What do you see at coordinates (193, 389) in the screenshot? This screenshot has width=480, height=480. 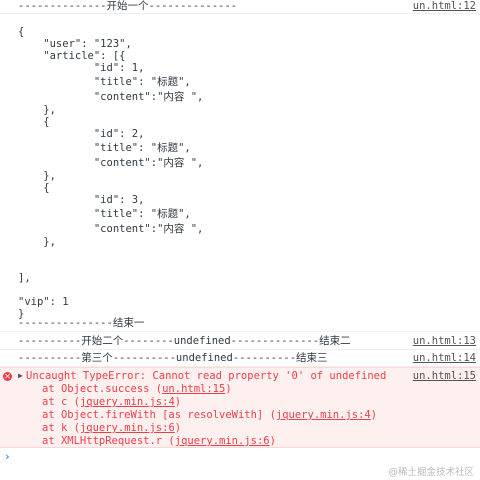 I see `stack-frame-link: un.html:15` at bounding box center [193, 389].